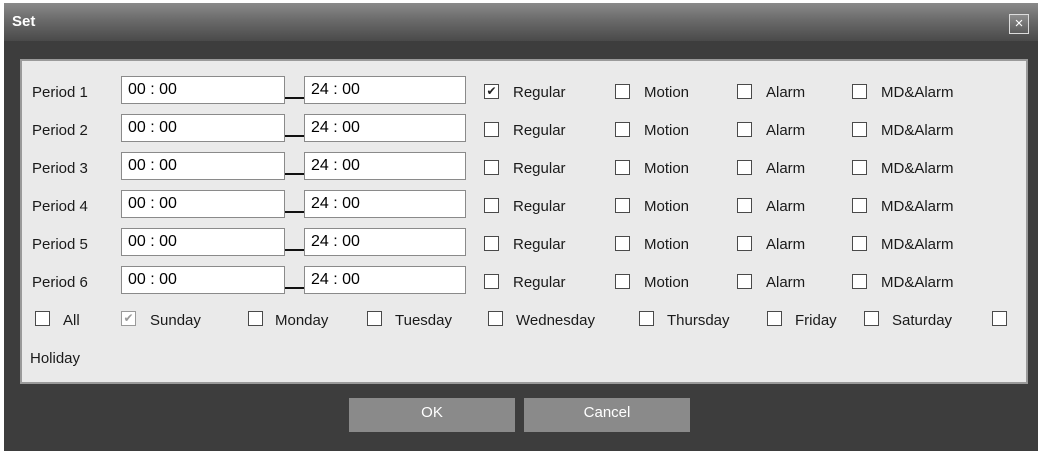 The height and width of the screenshot is (454, 1041). Describe the element at coordinates (24, 21) in the screenshot. I see `dialog-title: Set` at that location.